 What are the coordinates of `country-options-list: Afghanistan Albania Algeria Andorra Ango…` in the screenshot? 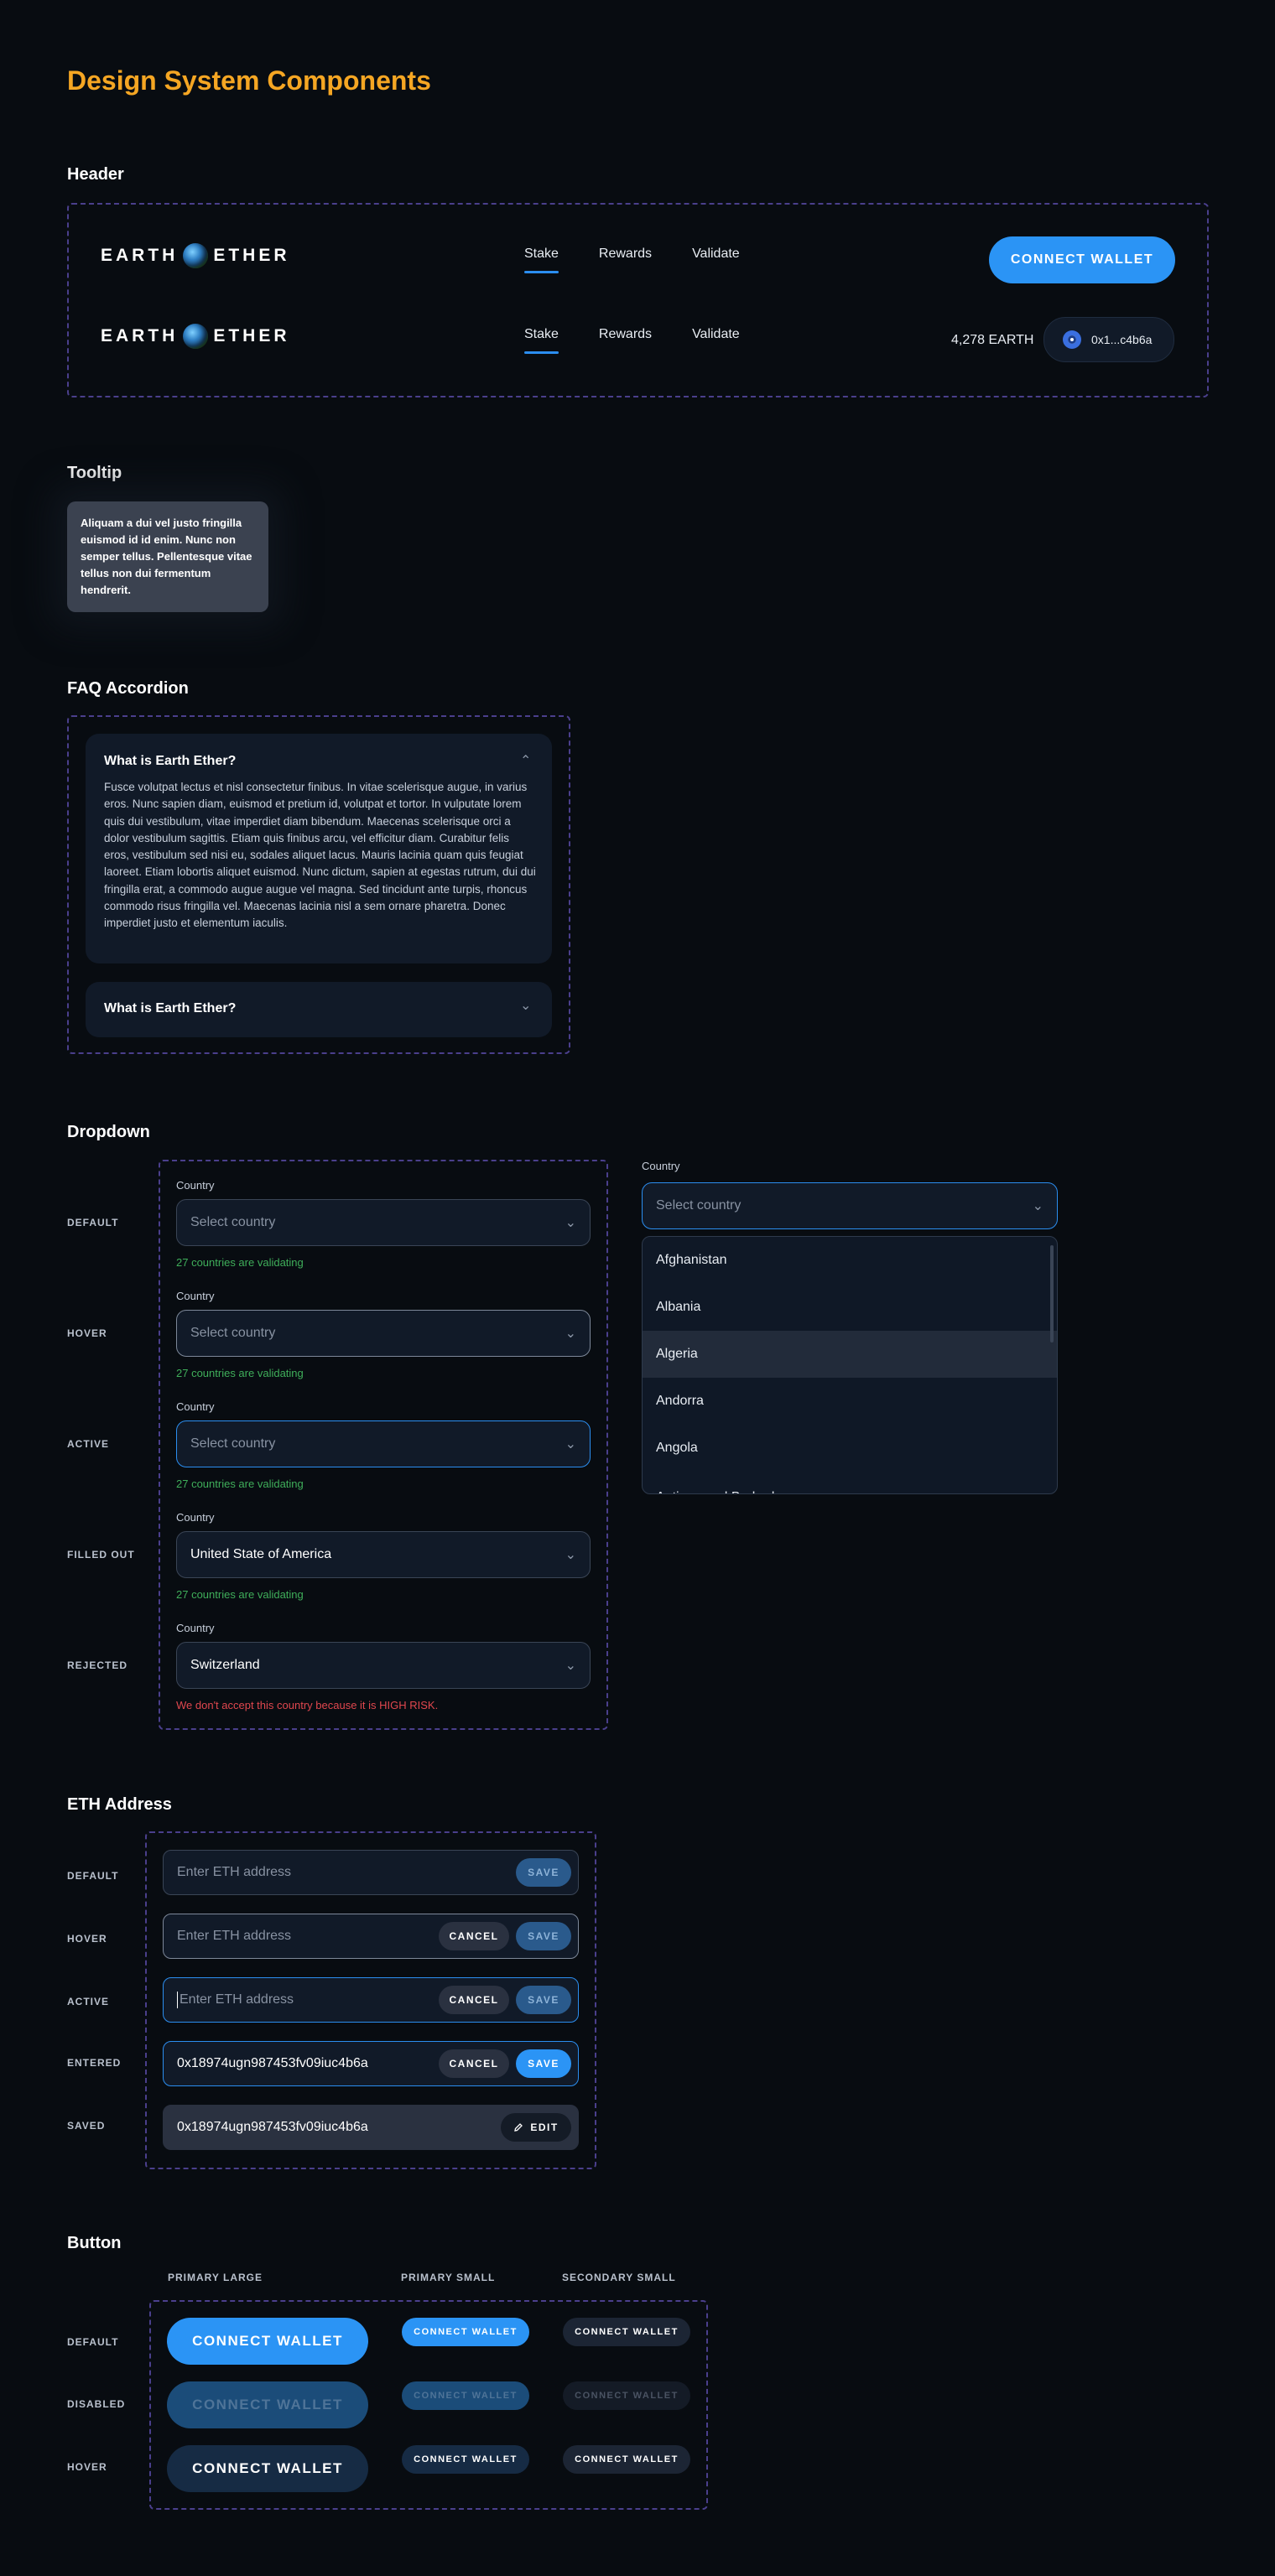 It's located at (850, 1365).